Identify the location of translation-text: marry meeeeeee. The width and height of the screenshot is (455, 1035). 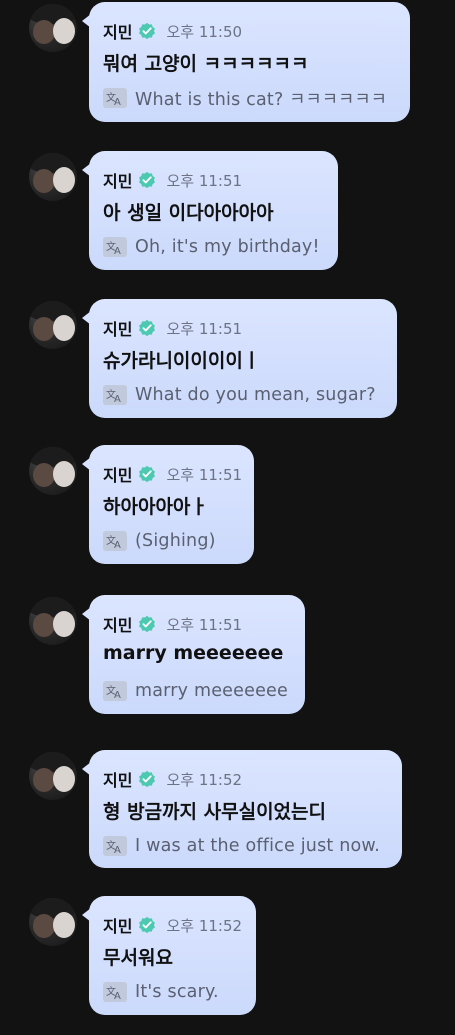
(211, 691).